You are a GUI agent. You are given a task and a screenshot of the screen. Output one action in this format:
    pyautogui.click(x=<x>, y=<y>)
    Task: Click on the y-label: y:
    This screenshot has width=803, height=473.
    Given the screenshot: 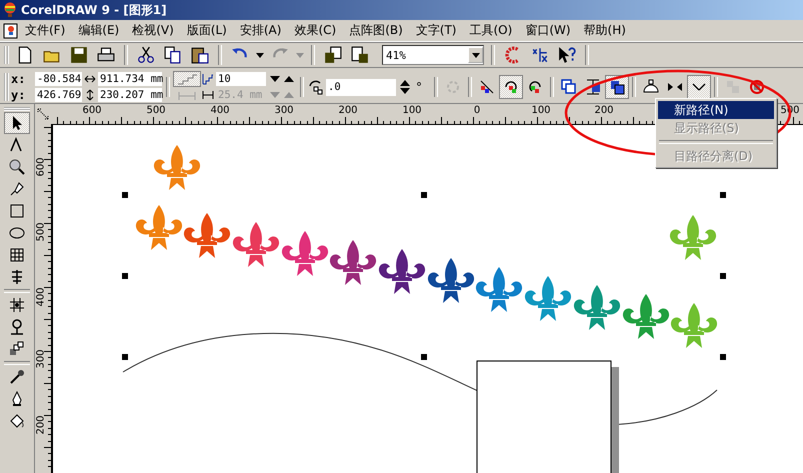 What is the action you would take?
    pyautogui.click(x=18, y=95)
    